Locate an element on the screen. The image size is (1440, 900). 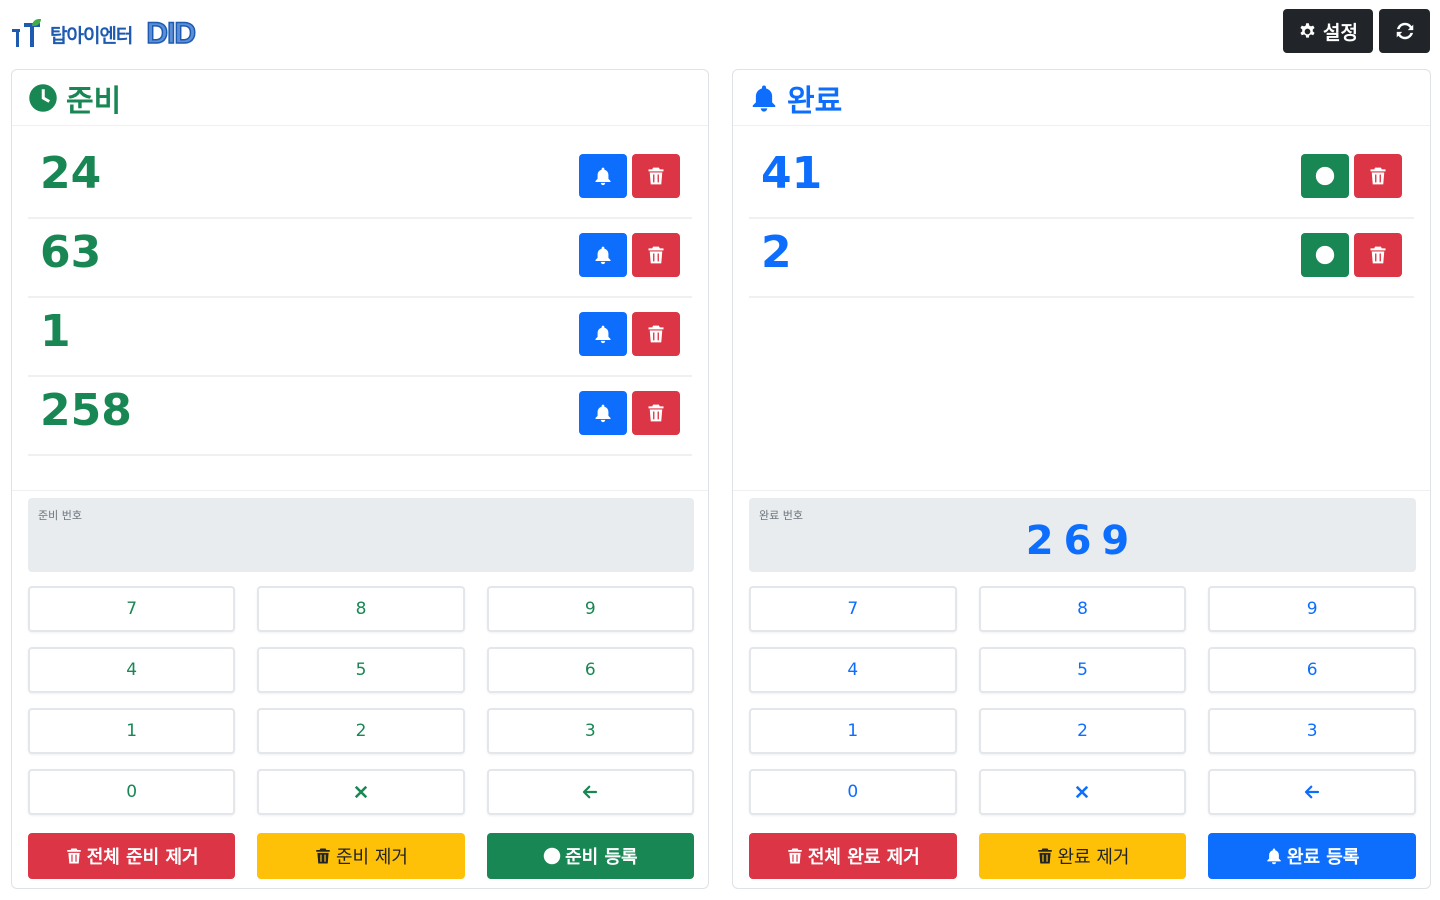
ready-backspace-key is located at coordinates (590, 792).